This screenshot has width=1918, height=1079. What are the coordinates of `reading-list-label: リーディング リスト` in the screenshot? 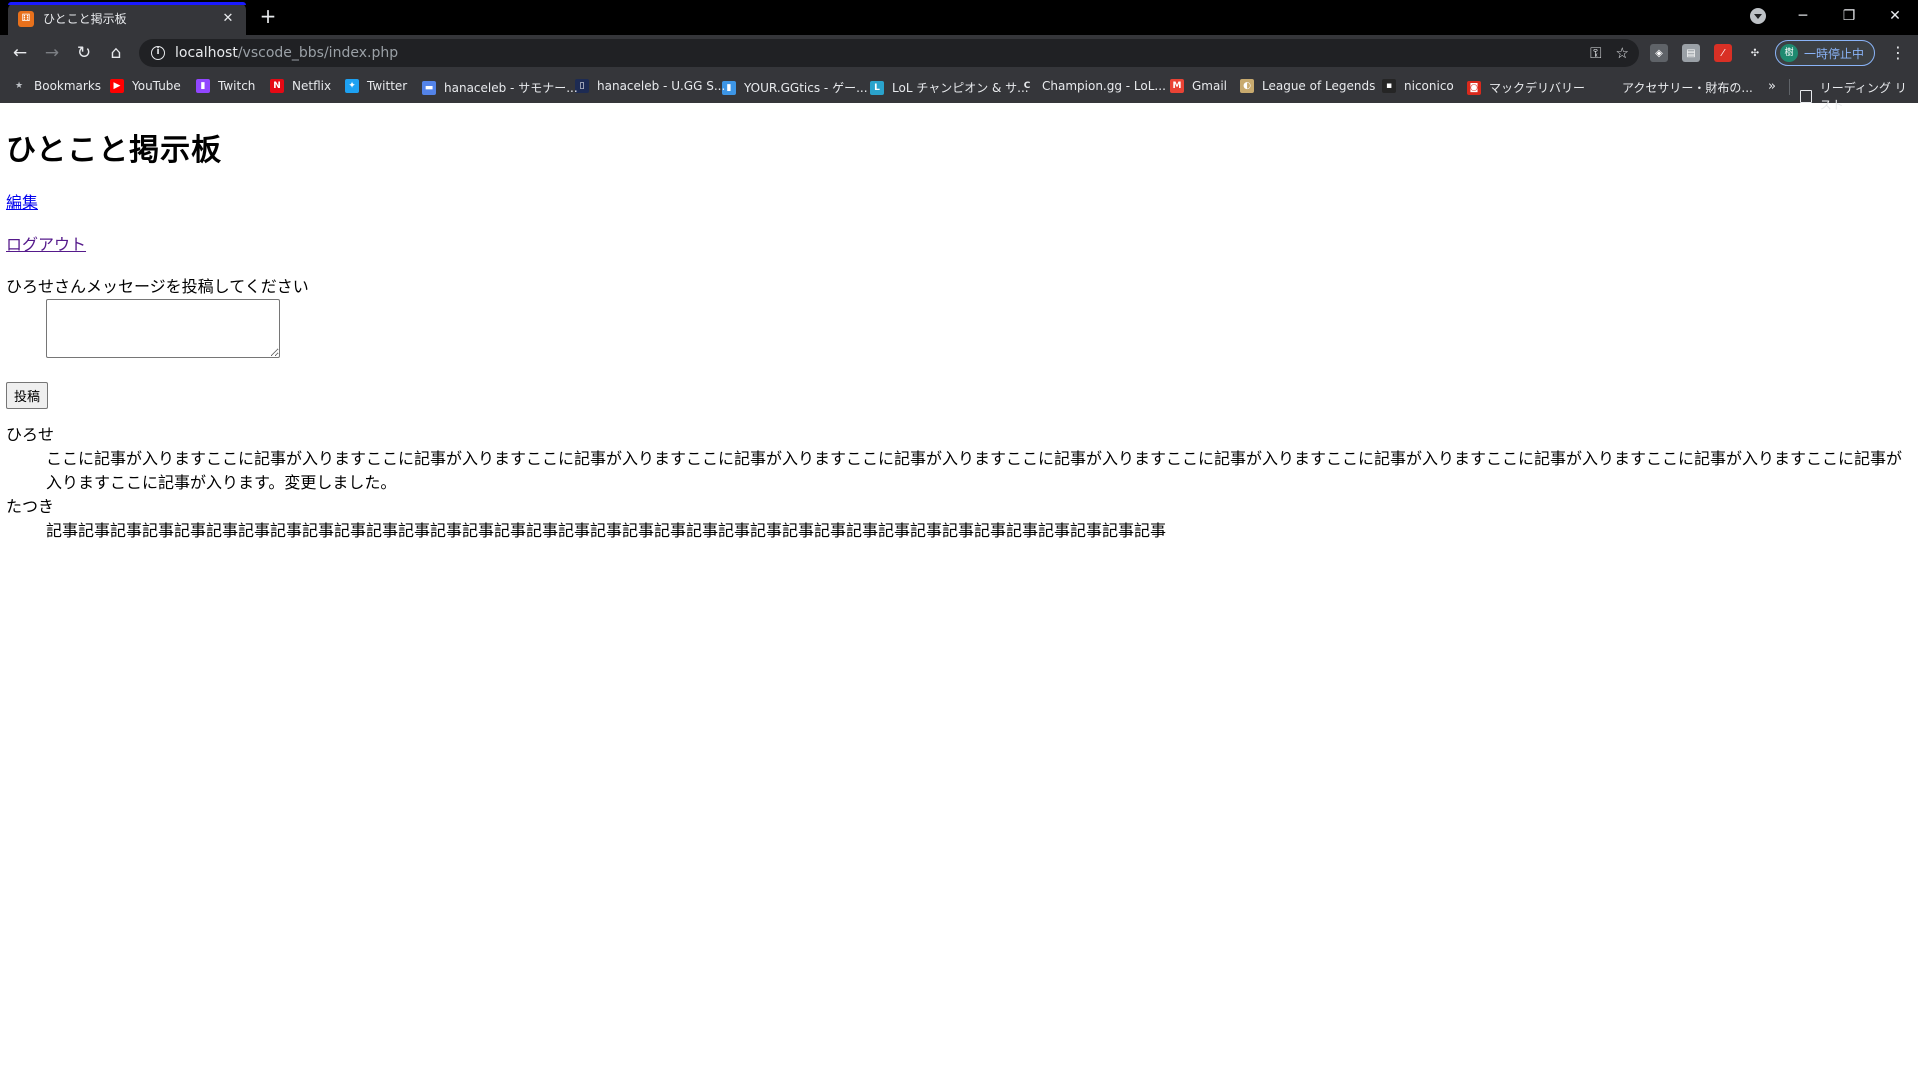 It's located at (1863, 96).